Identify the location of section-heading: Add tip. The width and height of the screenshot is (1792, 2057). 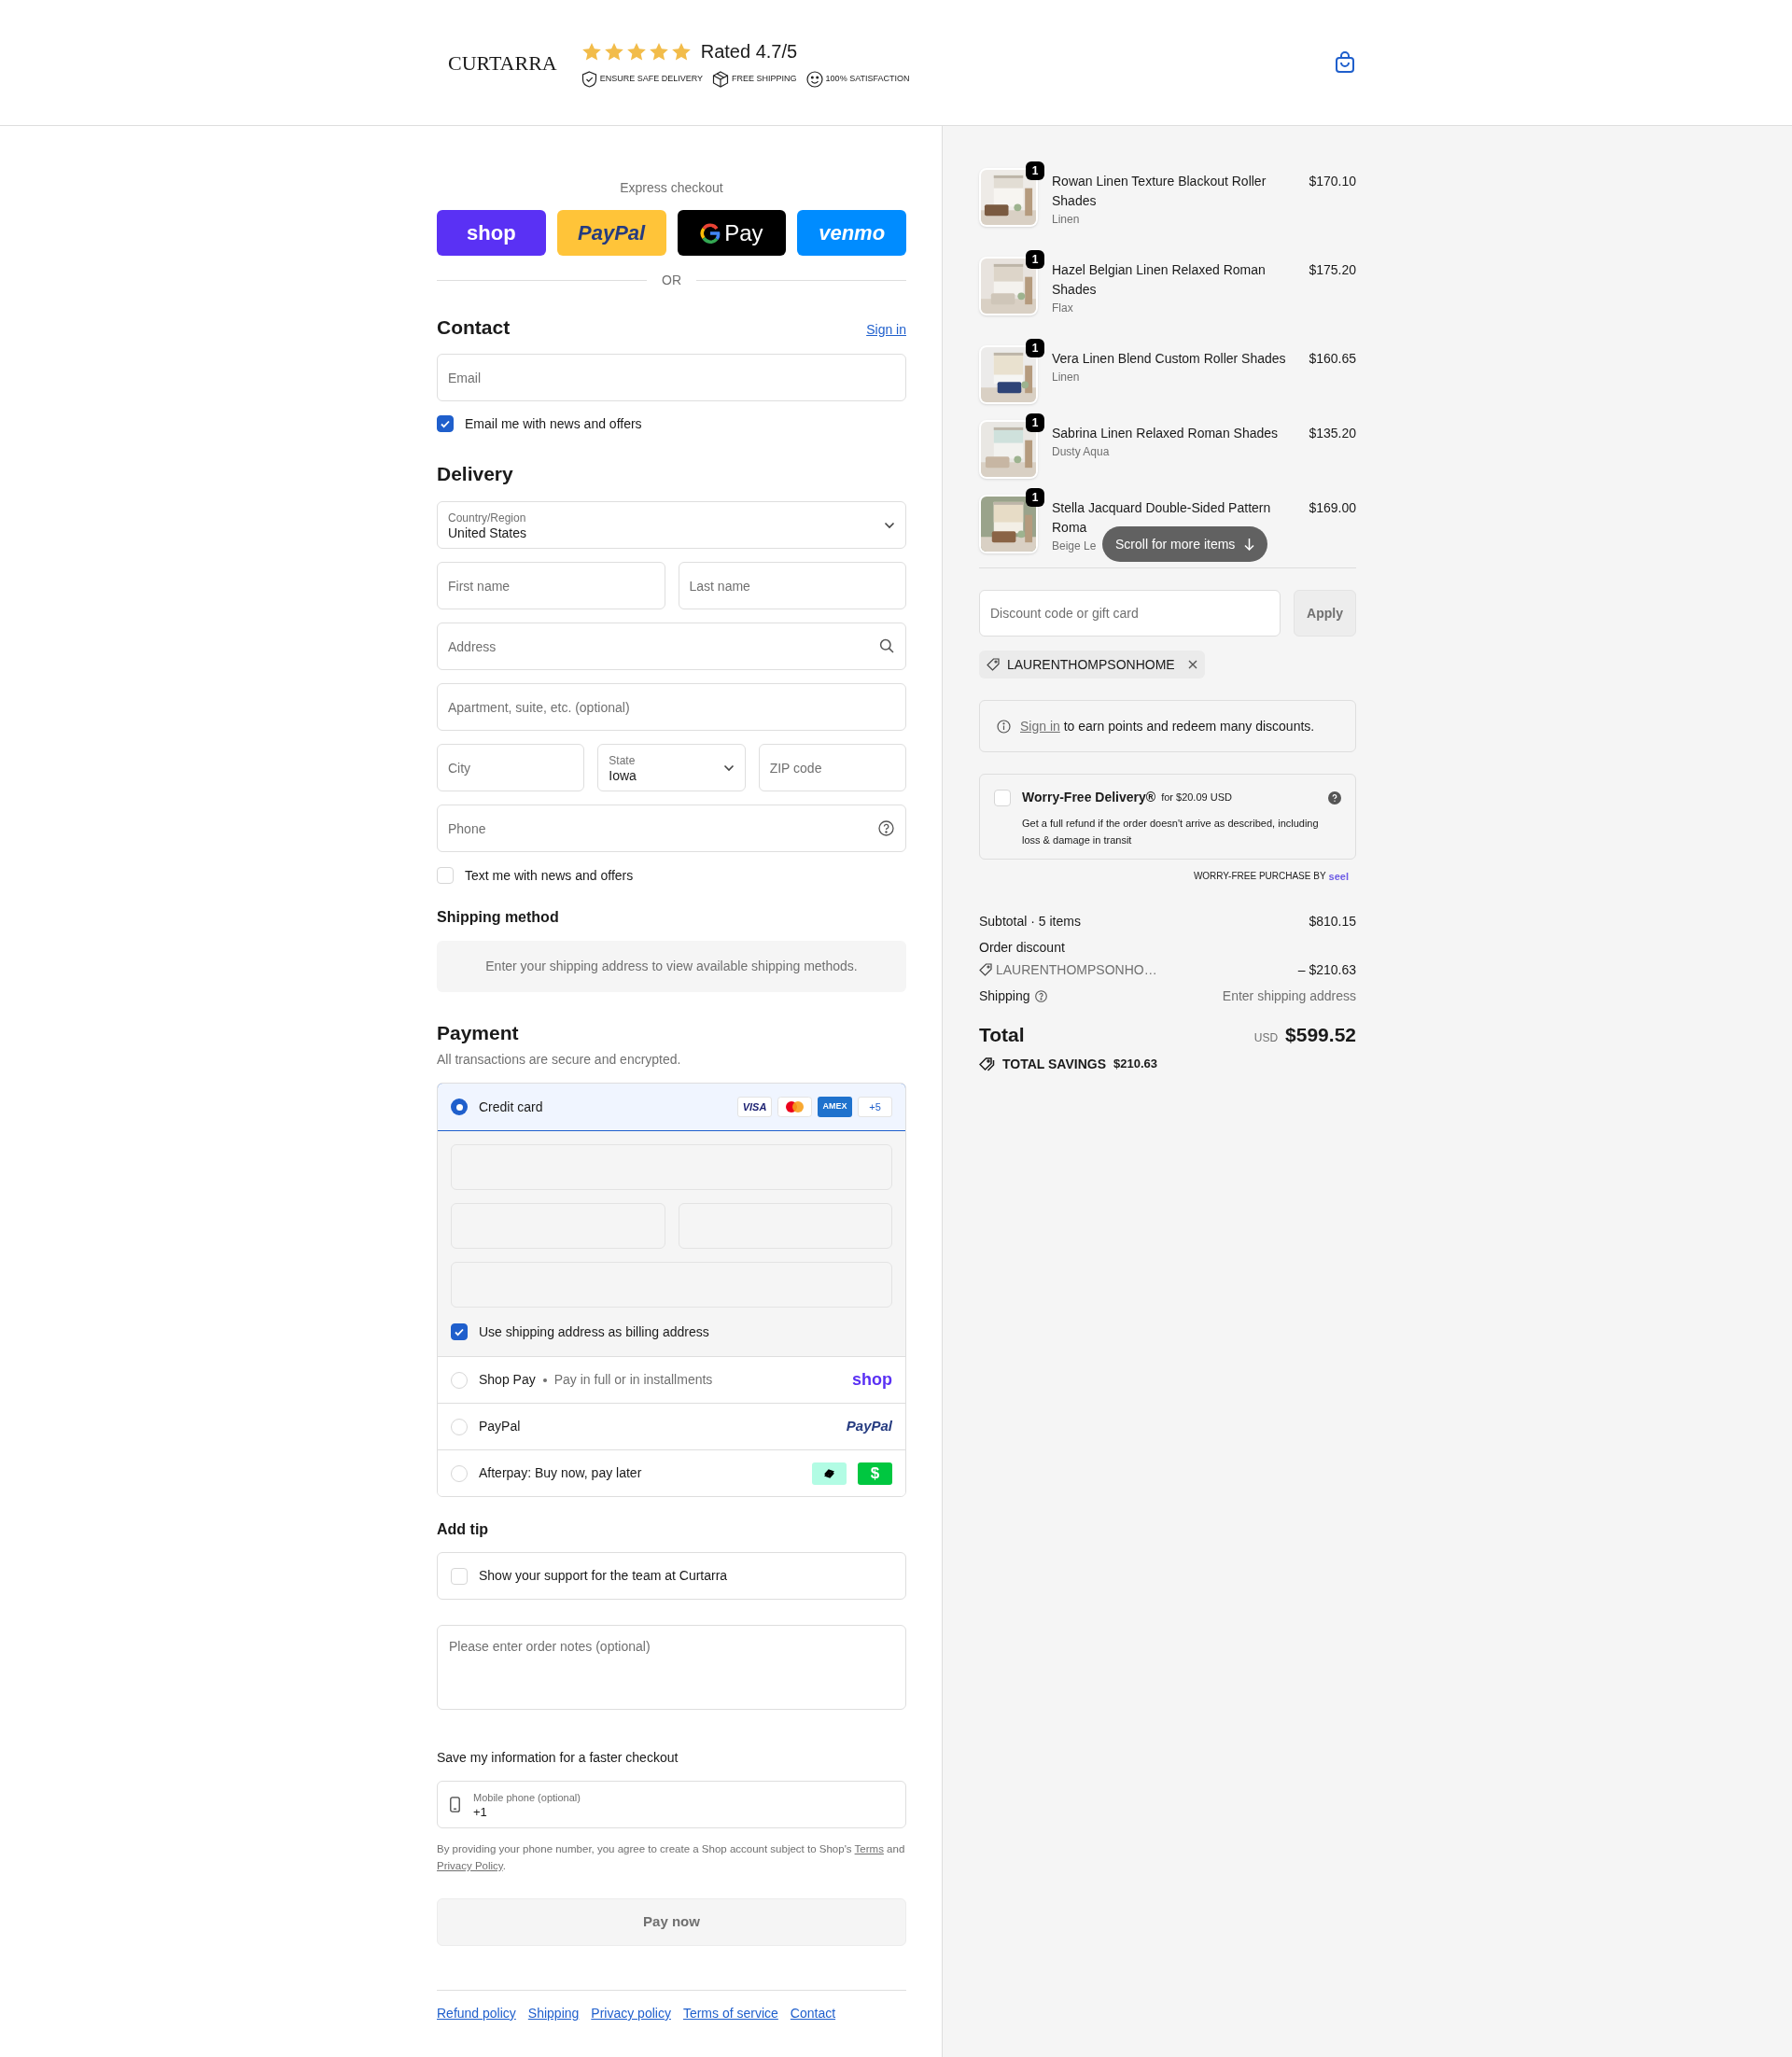
(463, 1529).